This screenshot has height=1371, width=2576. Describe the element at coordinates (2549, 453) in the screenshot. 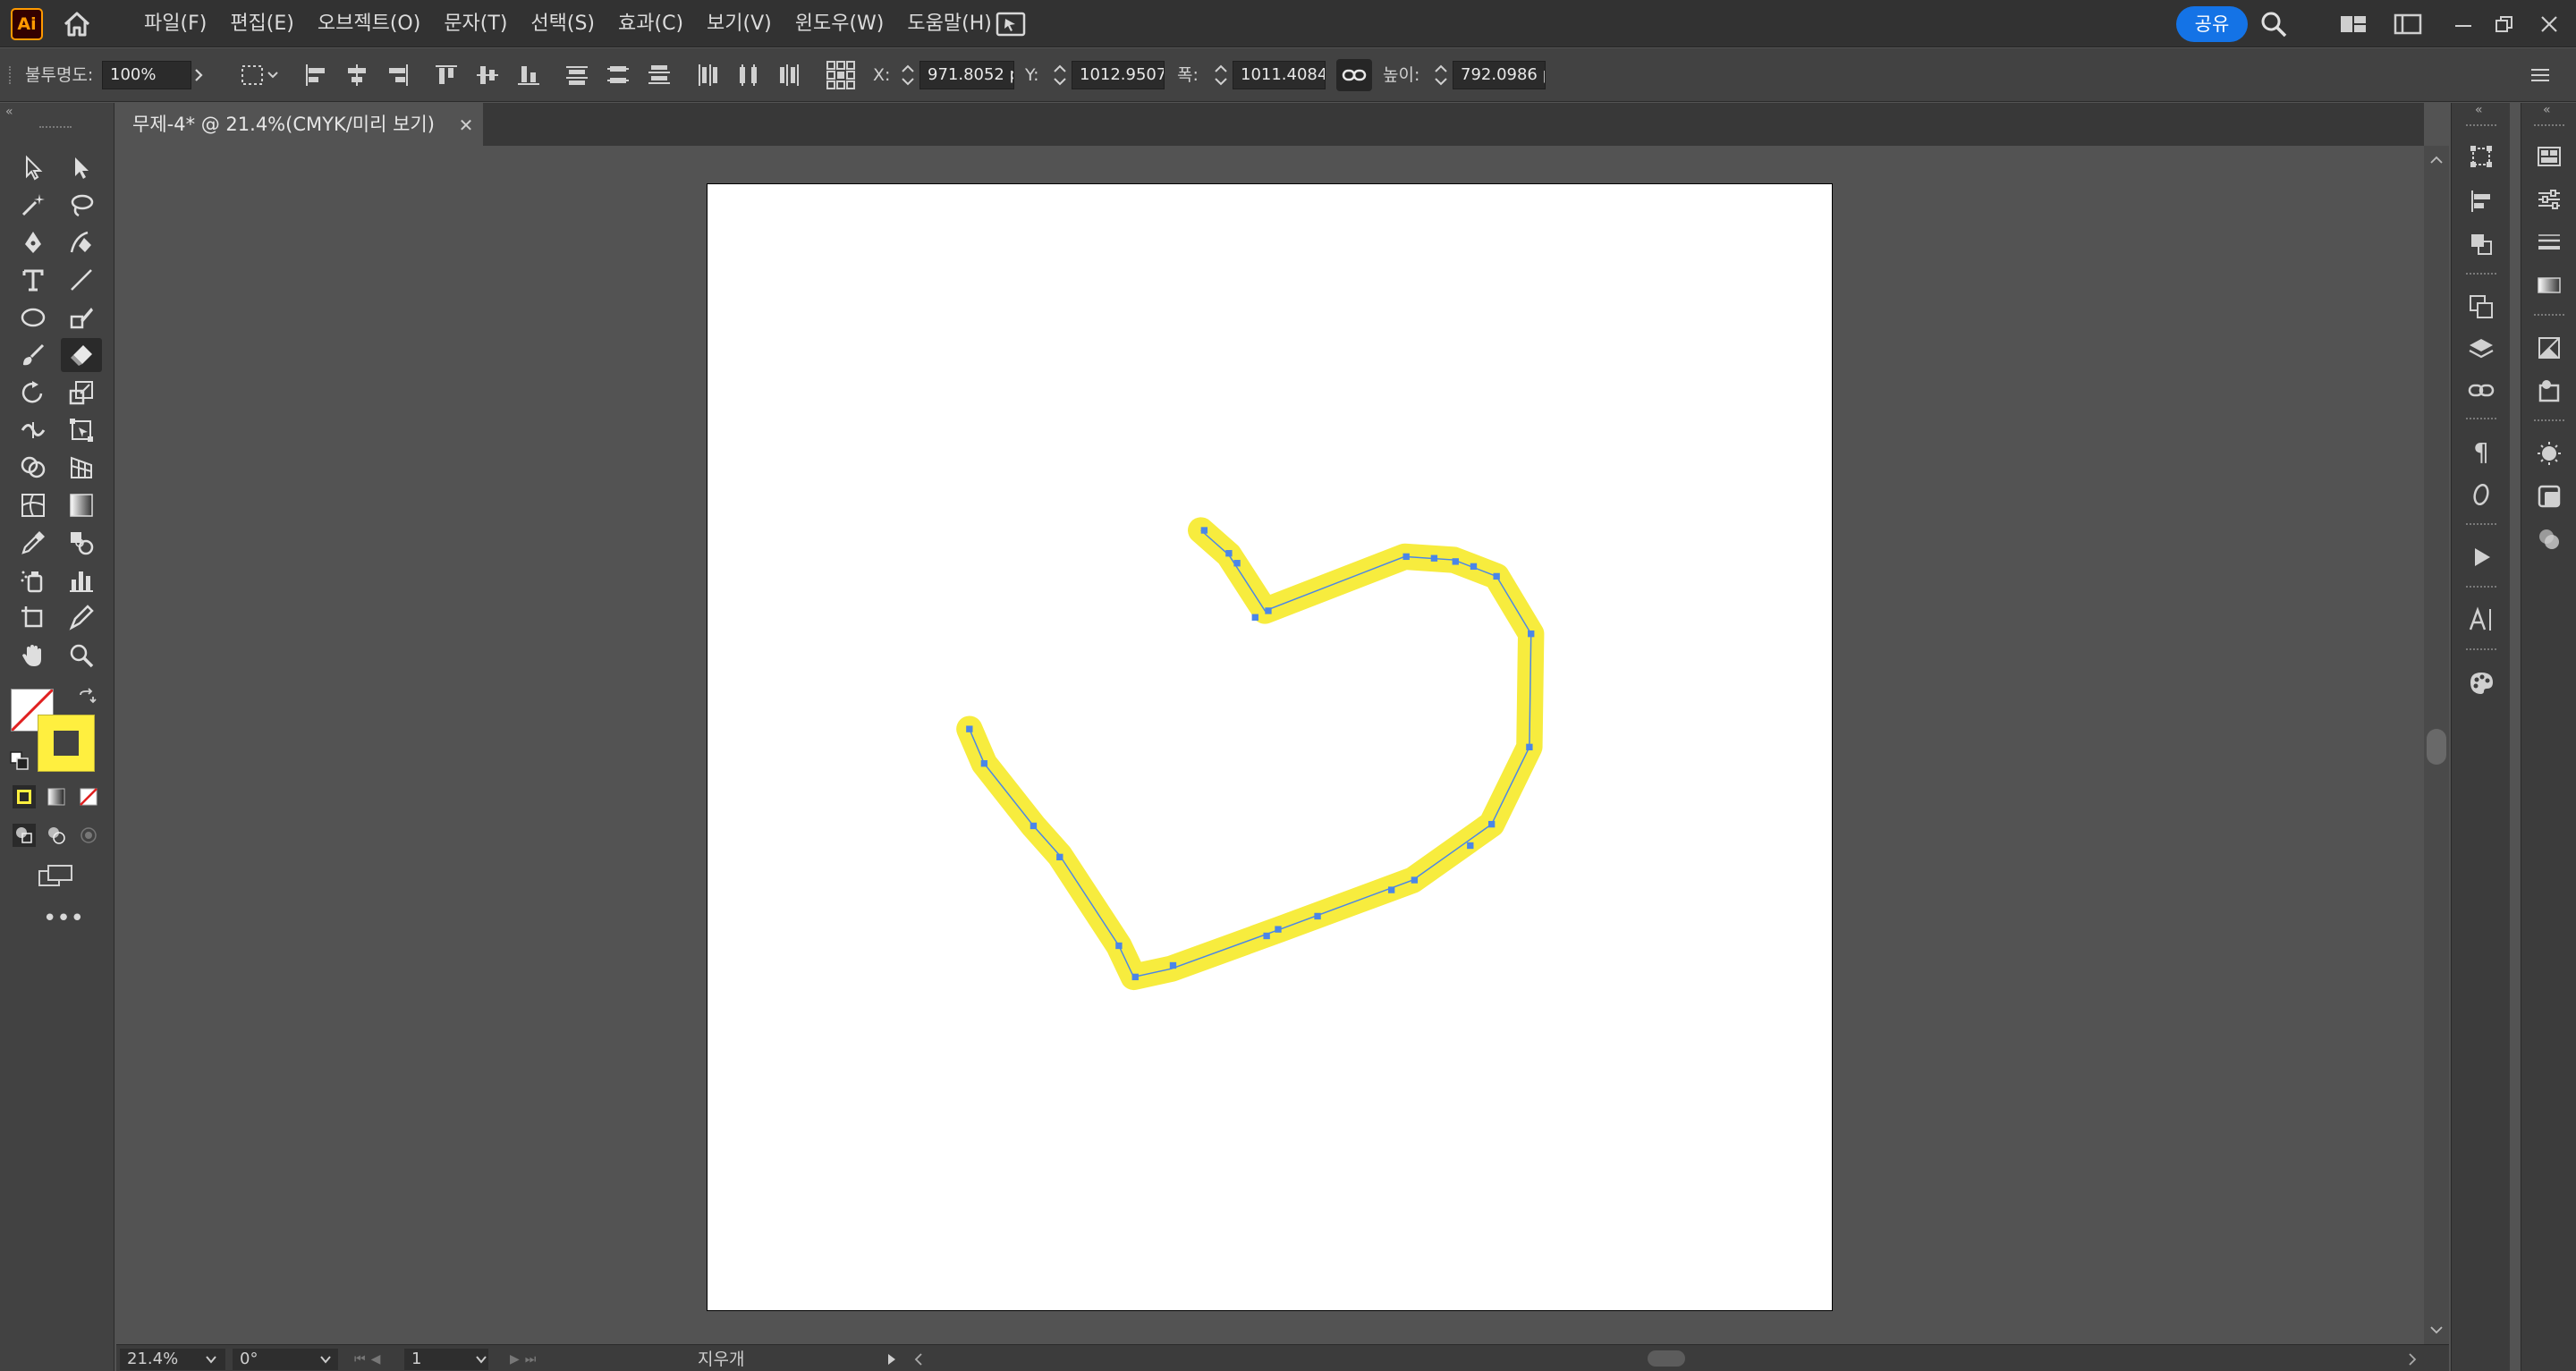

I see `appearance-panel-icon` at that location.